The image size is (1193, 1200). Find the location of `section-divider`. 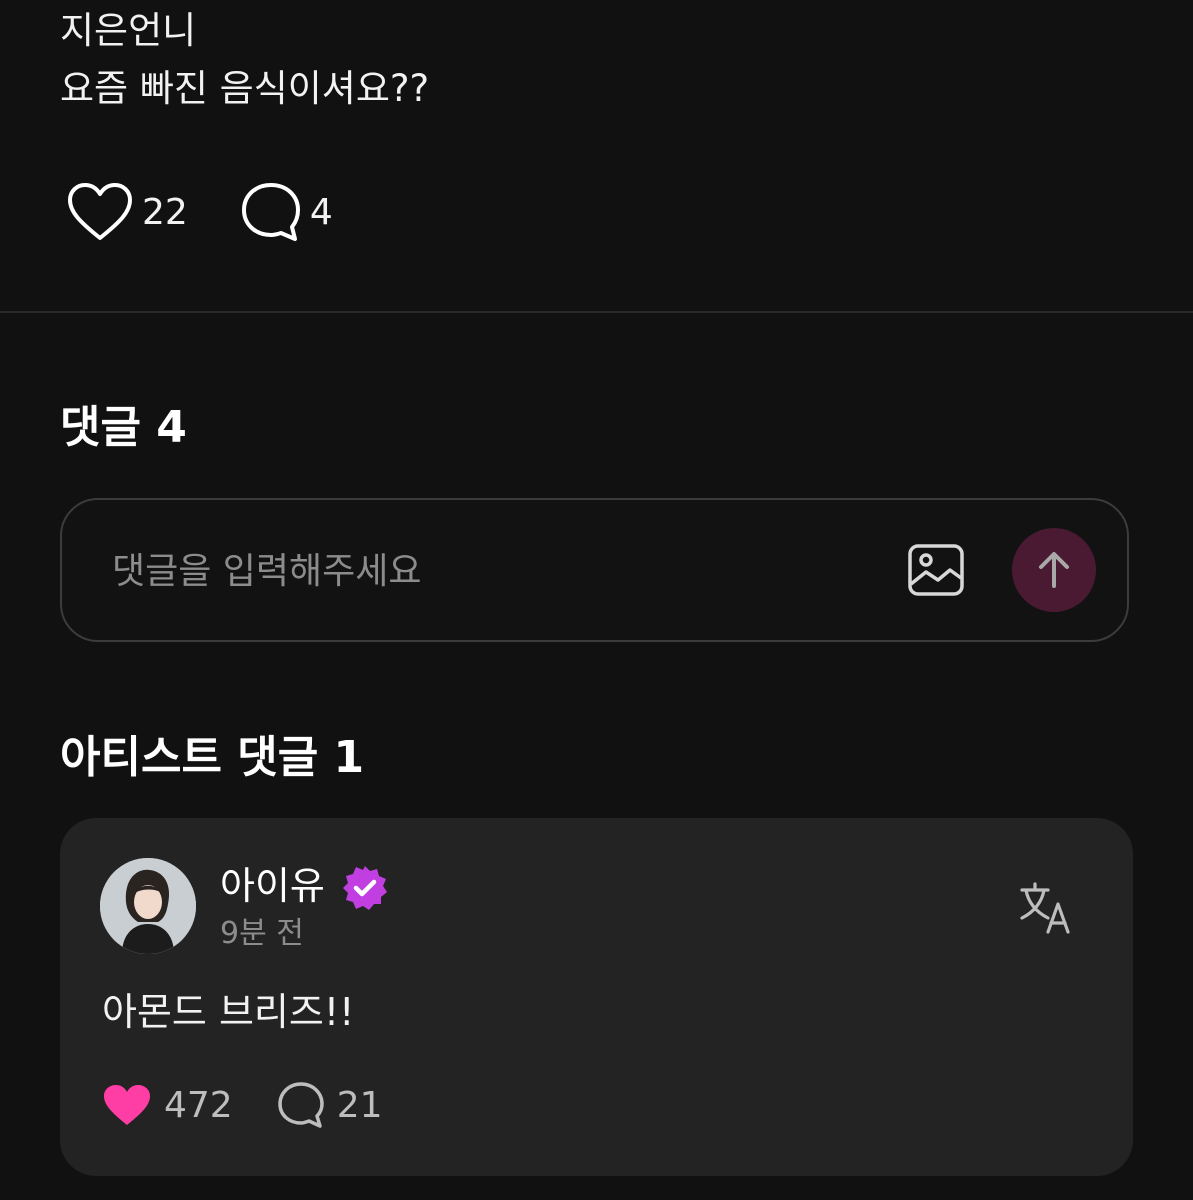

section-divider is located at coordinates (596, 312).